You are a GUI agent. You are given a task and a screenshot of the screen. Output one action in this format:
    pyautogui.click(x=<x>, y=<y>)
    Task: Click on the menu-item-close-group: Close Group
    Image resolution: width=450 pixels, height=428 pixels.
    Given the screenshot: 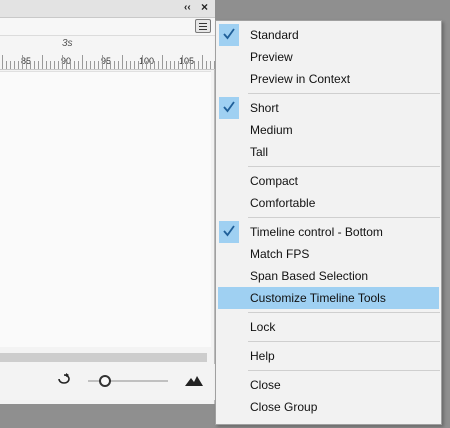 What is the action you would take?
    pyautogui.click(x=328, y=407)
    